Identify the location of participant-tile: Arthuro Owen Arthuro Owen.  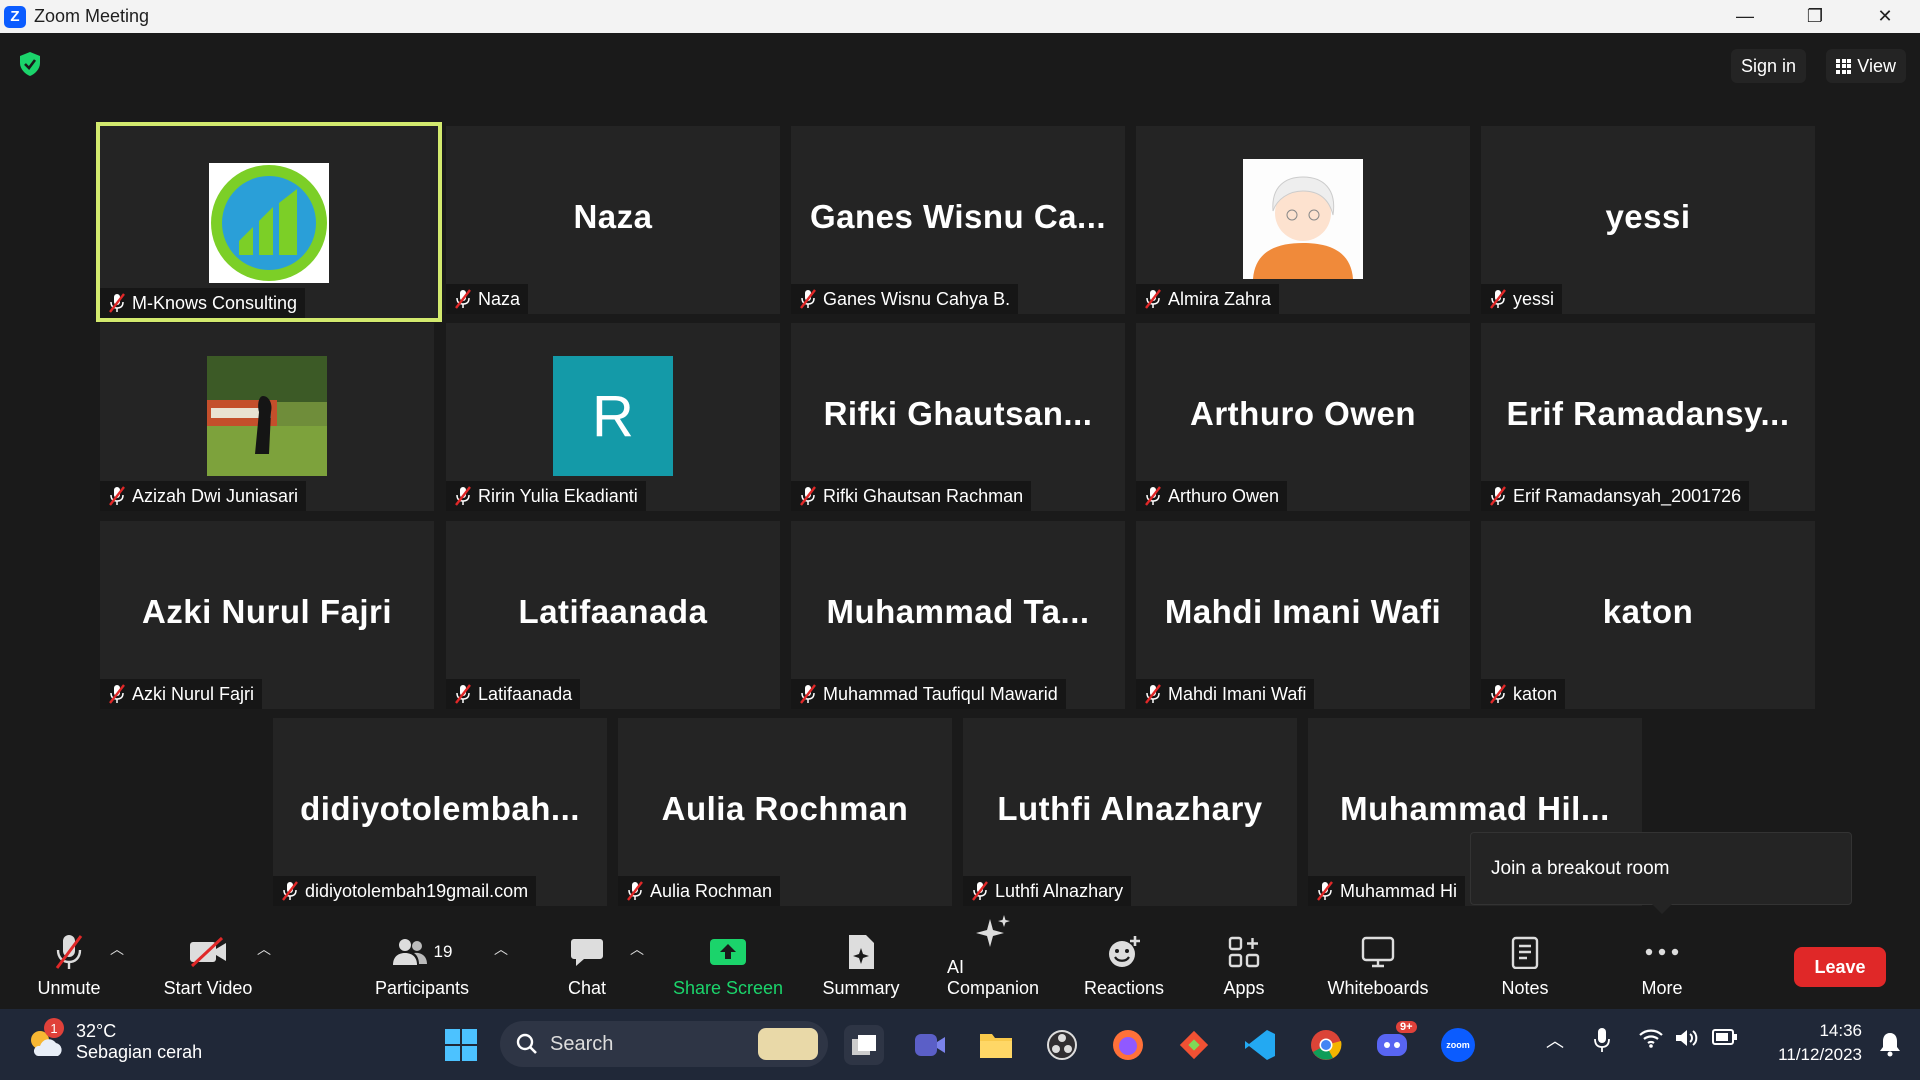
(1303, 417).